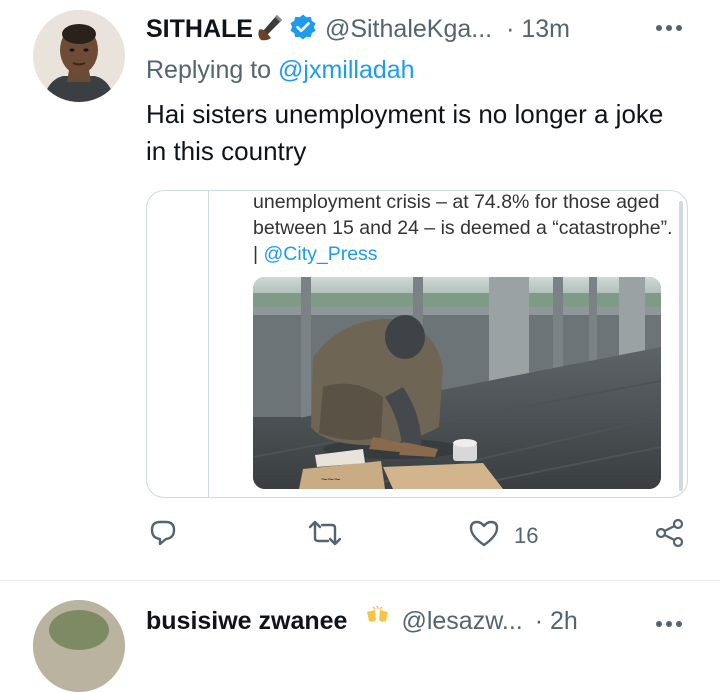  I want to click on tweet-divider, so click(360, 580).